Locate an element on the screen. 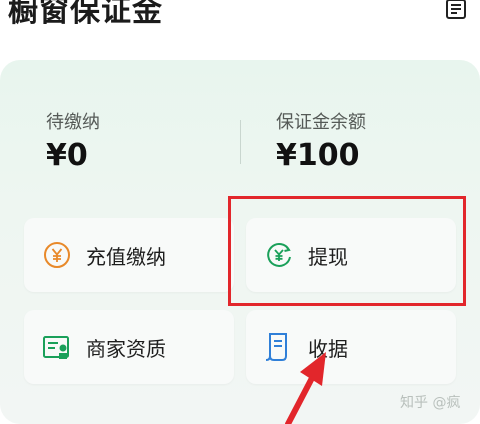  receipt-icon is located at coordinates (279, 347).